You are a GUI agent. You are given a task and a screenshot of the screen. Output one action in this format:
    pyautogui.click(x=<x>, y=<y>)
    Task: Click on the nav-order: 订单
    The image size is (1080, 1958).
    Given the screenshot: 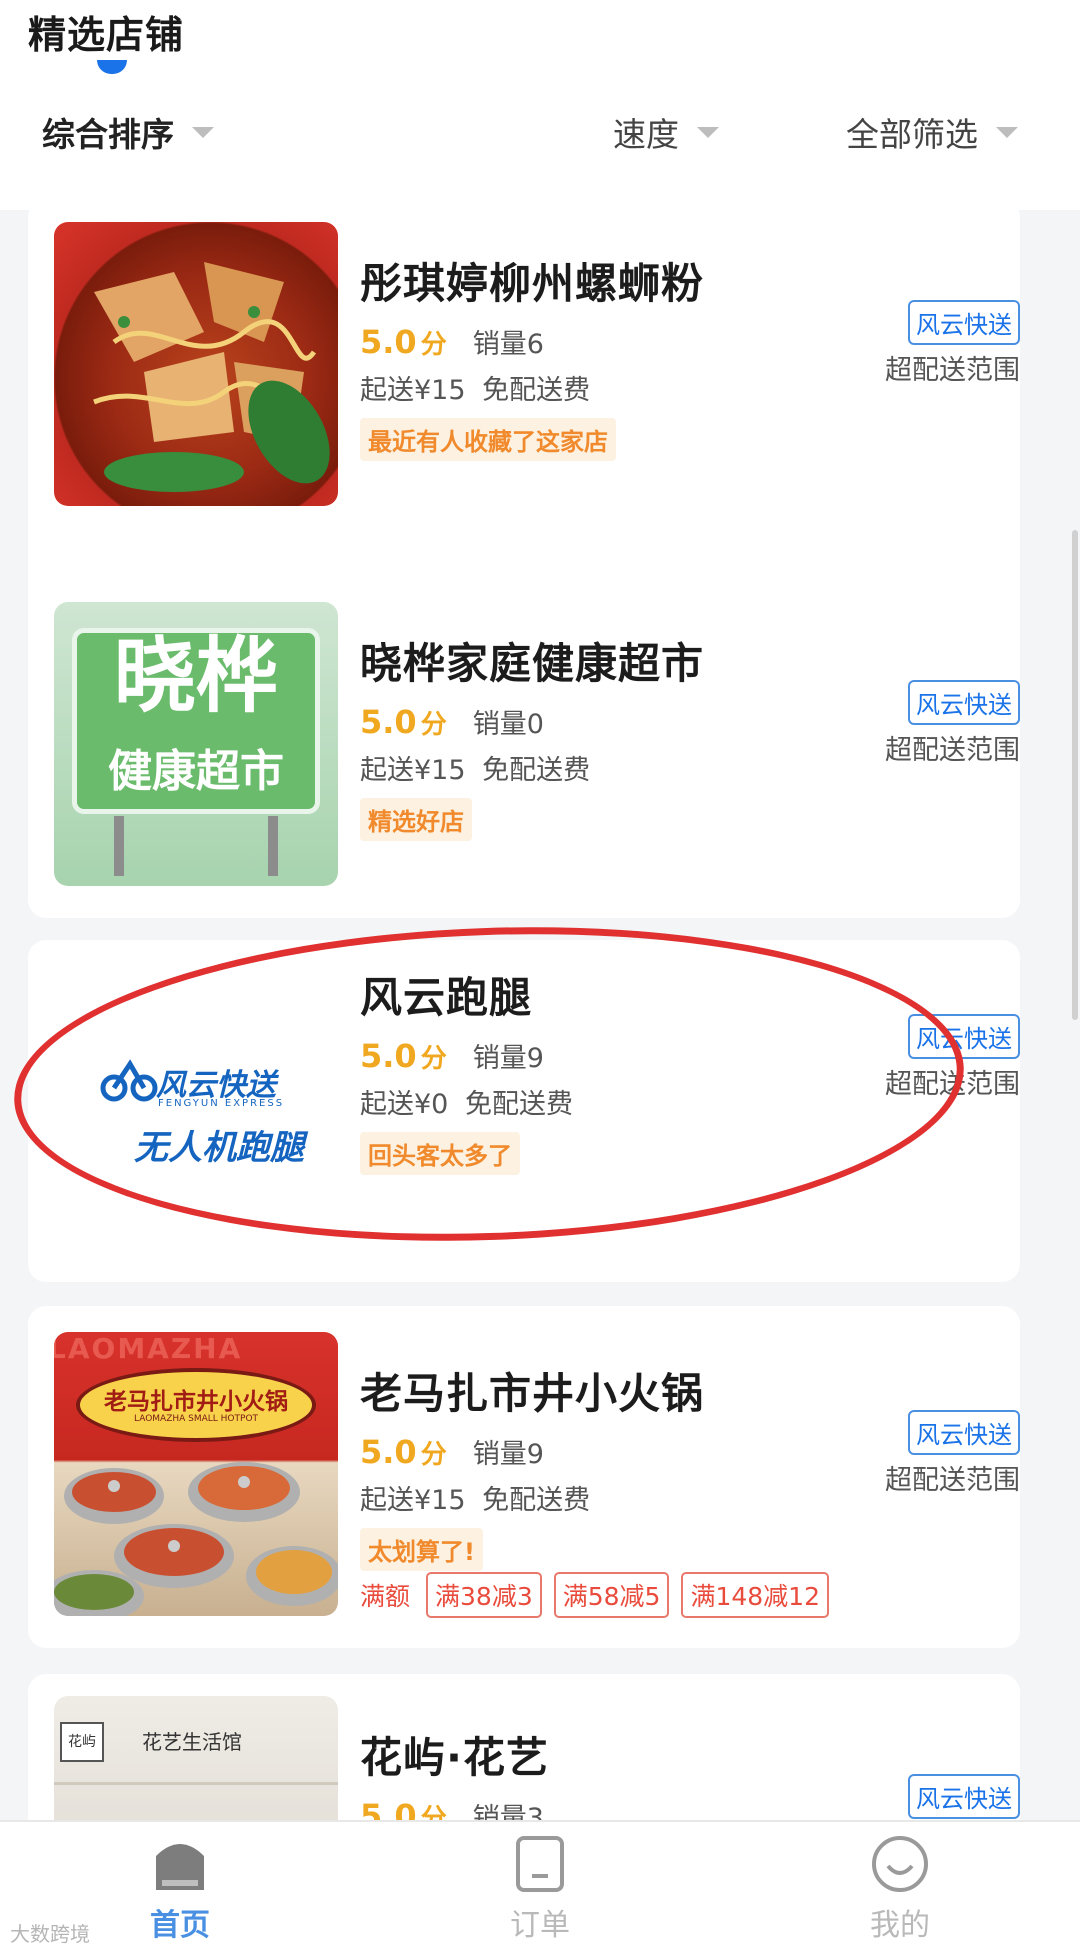 What is the action you would take?
    pyautogui.click(x=540, y=1889)
    